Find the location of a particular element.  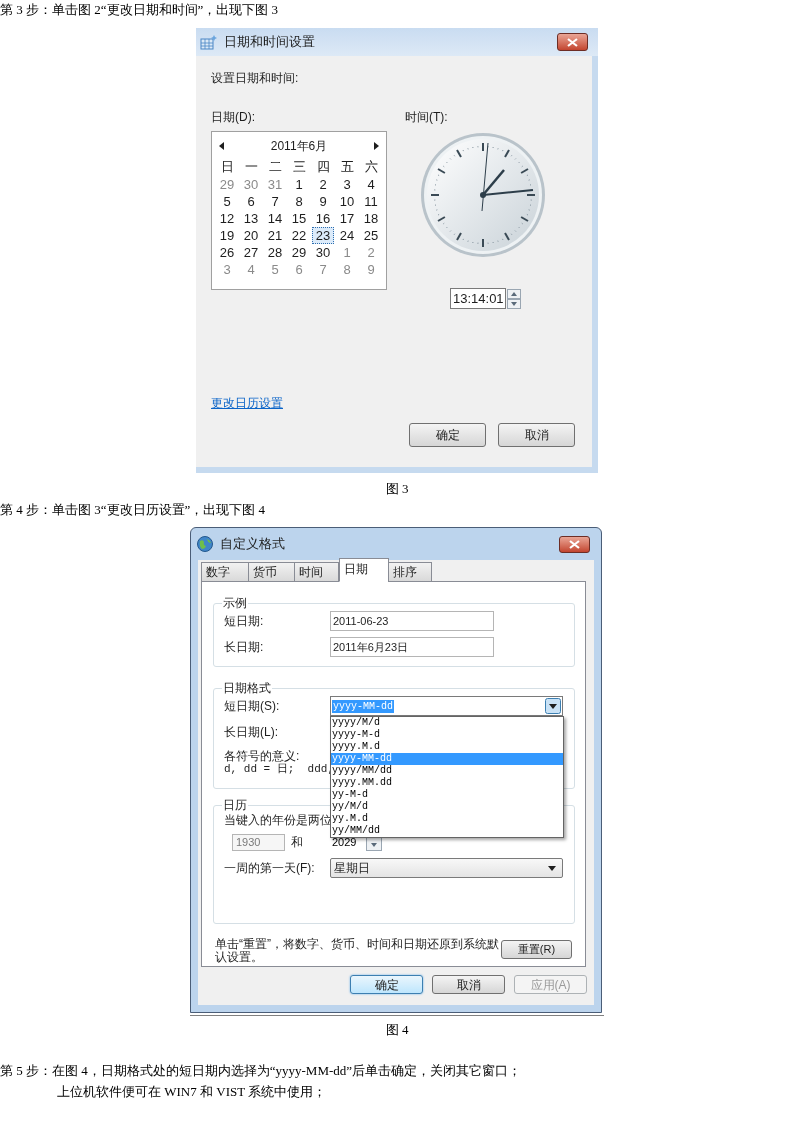

calendar-day: 26 is located at coordinates (227, 252).